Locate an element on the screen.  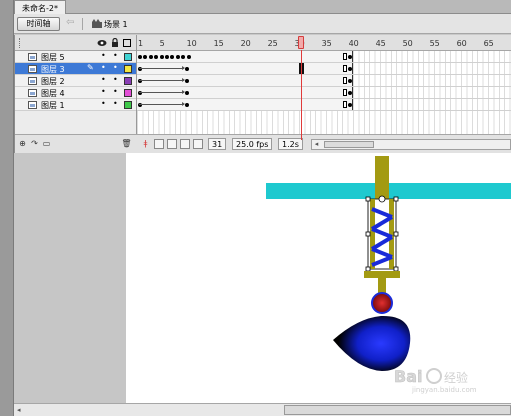
timeline-scrollbar: ◂ is located at coordinates (411, 144).